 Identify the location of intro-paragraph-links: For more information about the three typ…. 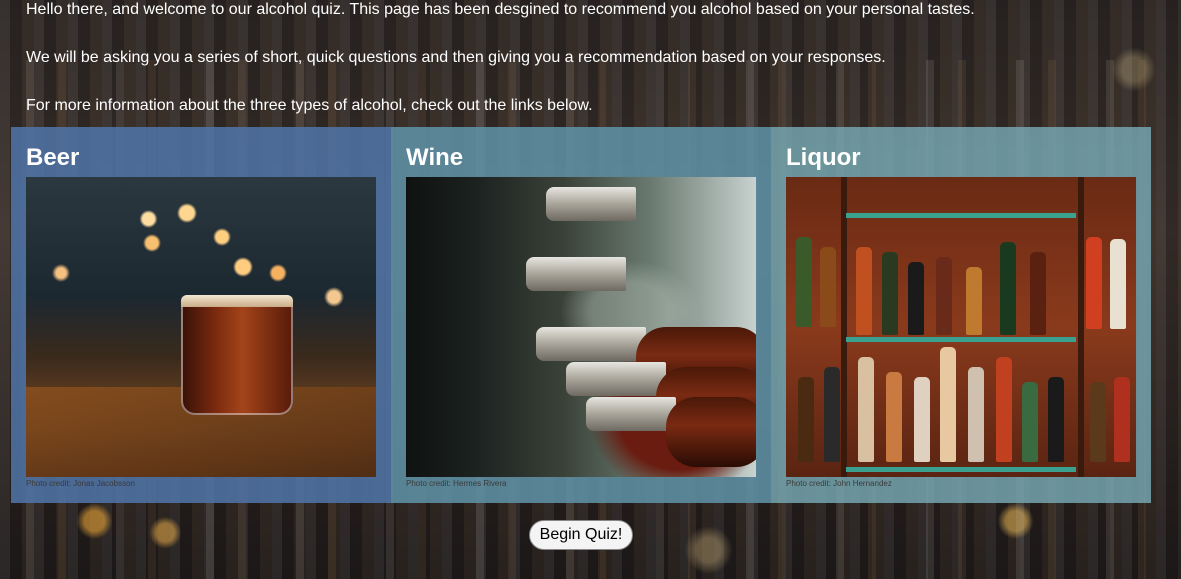
(309, 105).